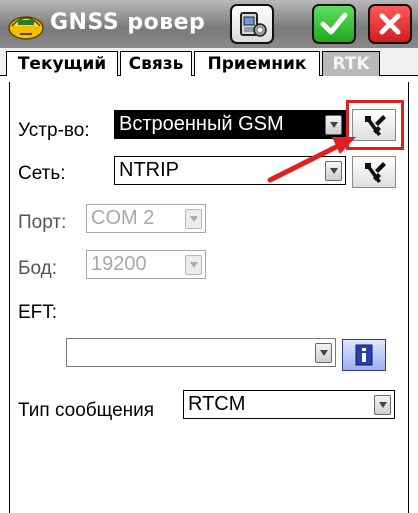  What do you see at coordinates (375, 125) in the screenshot?
I see `highlight-box` at bounding box center [375, 125].